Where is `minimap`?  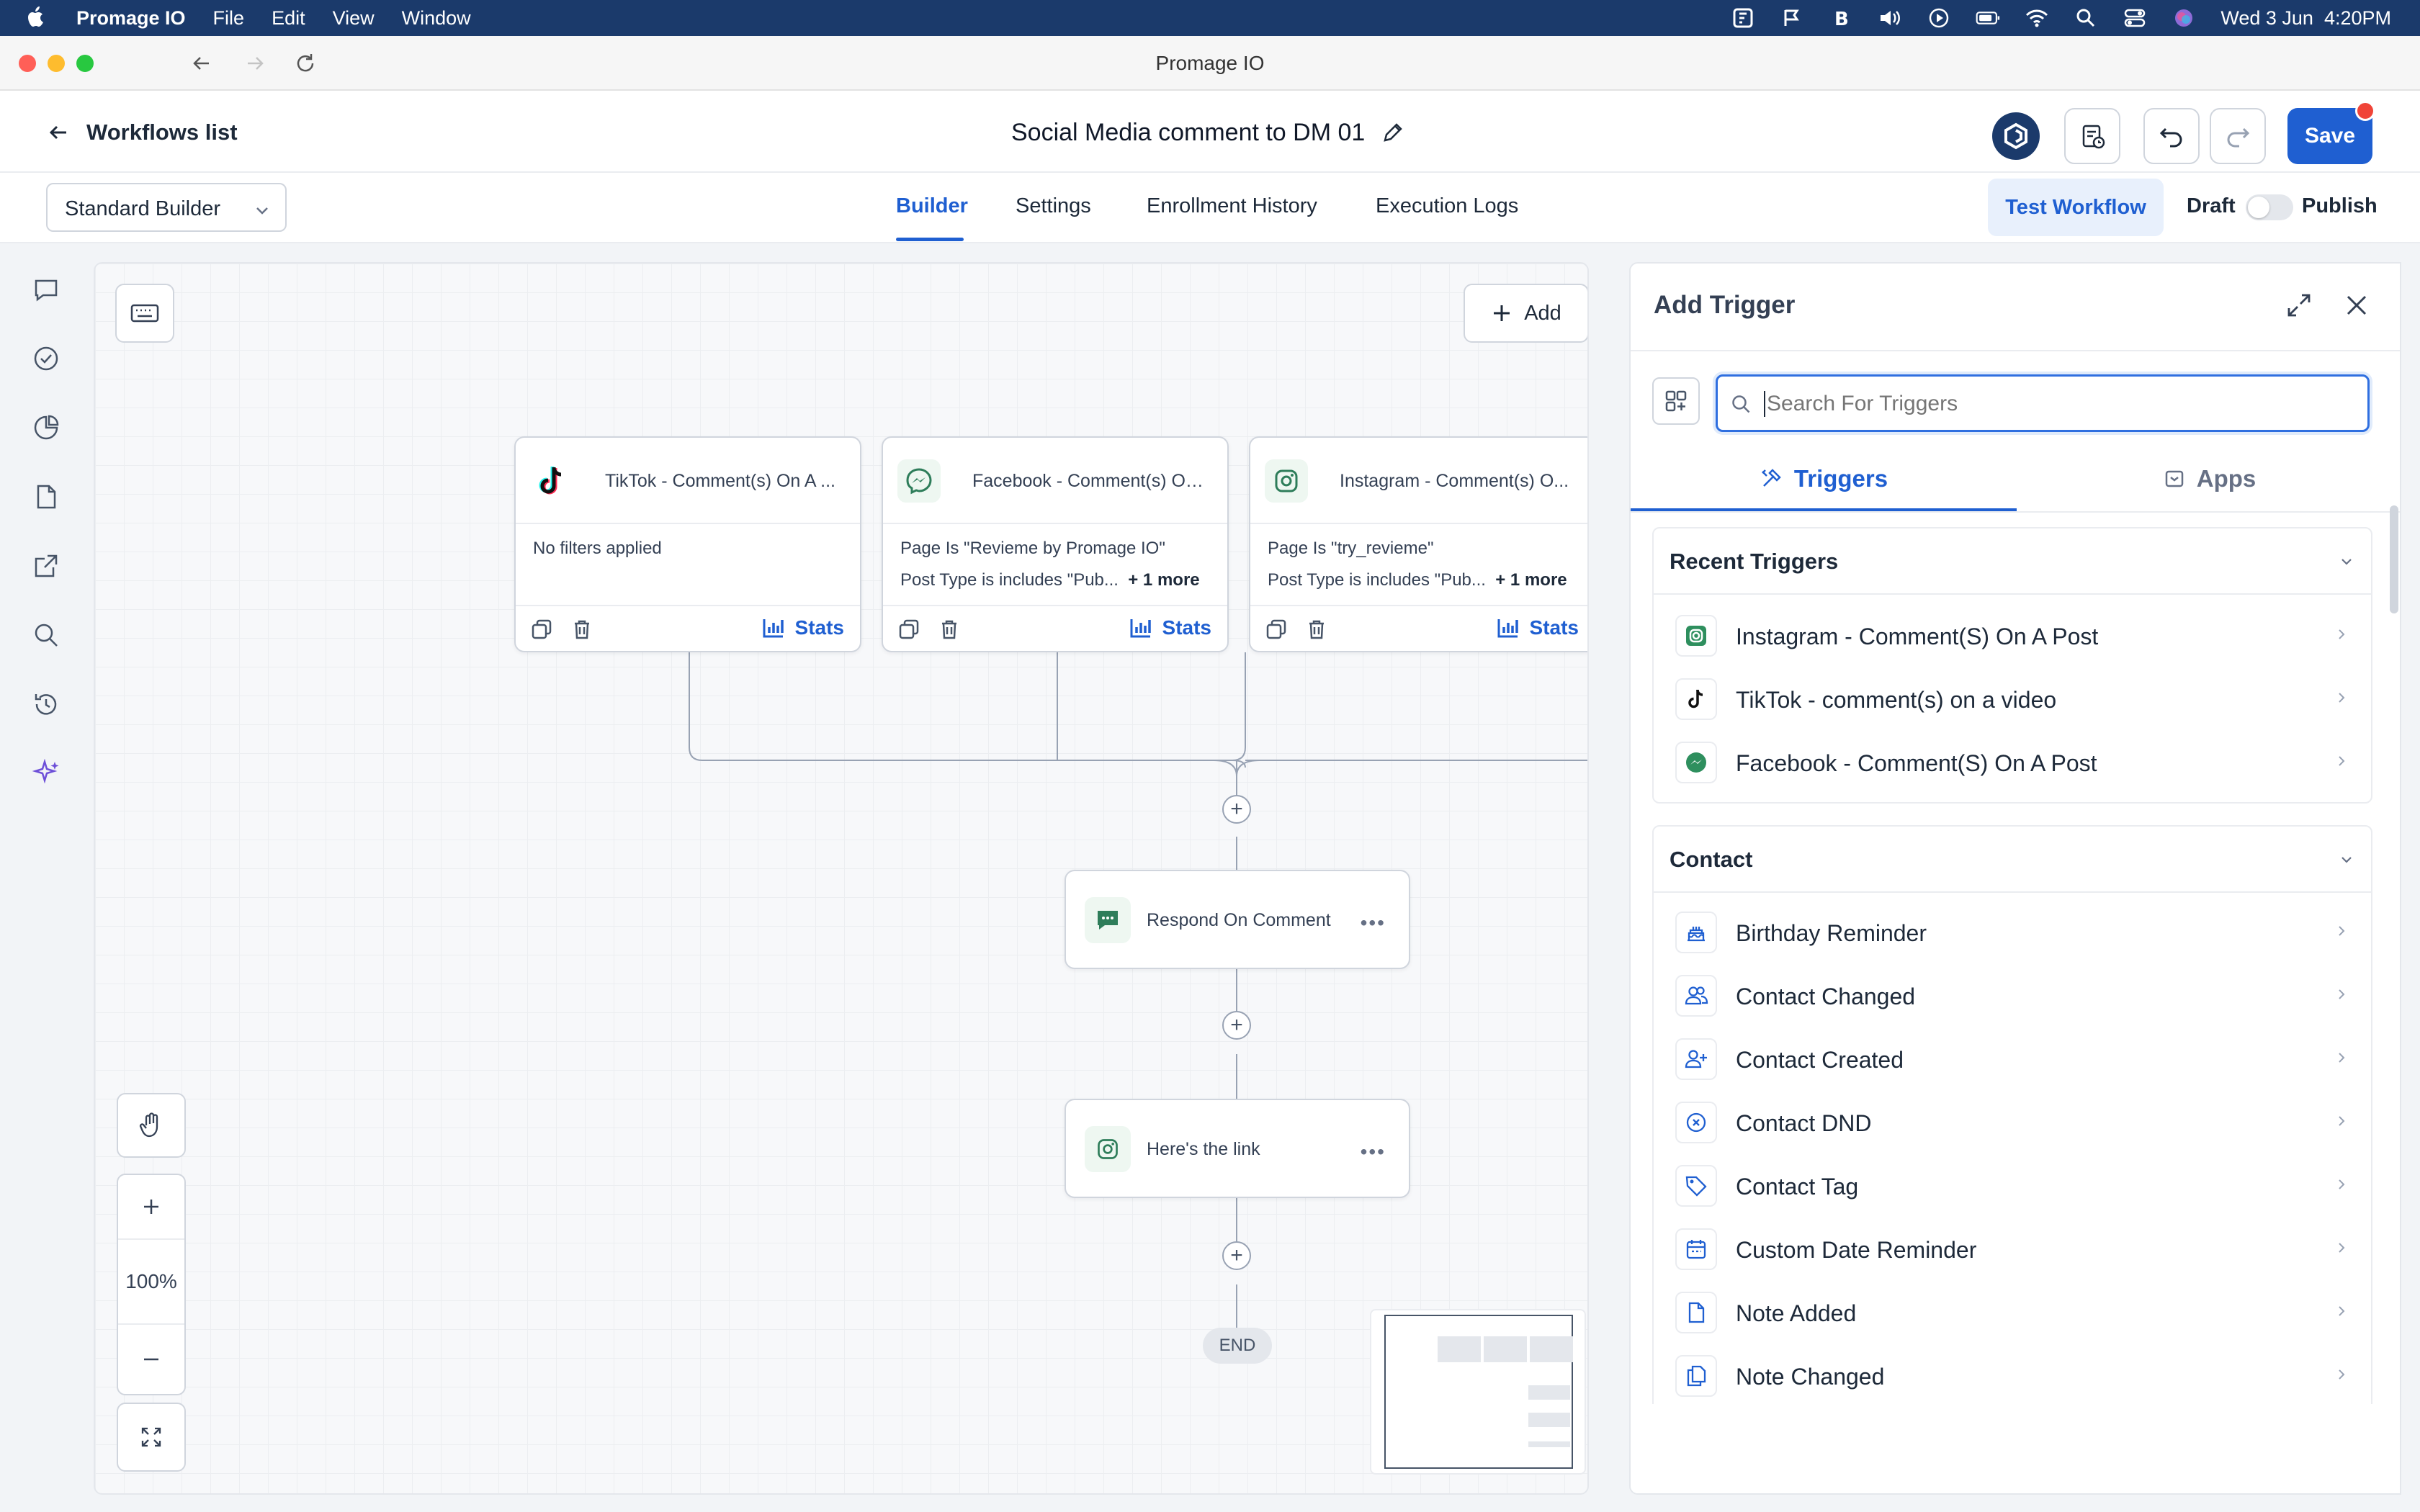 minimap is located at coordinates (1478, 1392).